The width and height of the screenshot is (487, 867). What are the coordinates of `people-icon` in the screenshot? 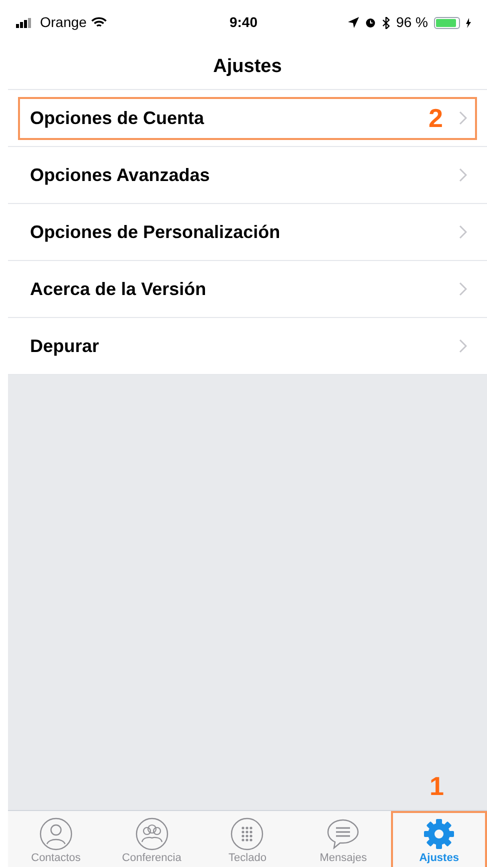 It's located at (151, 834).